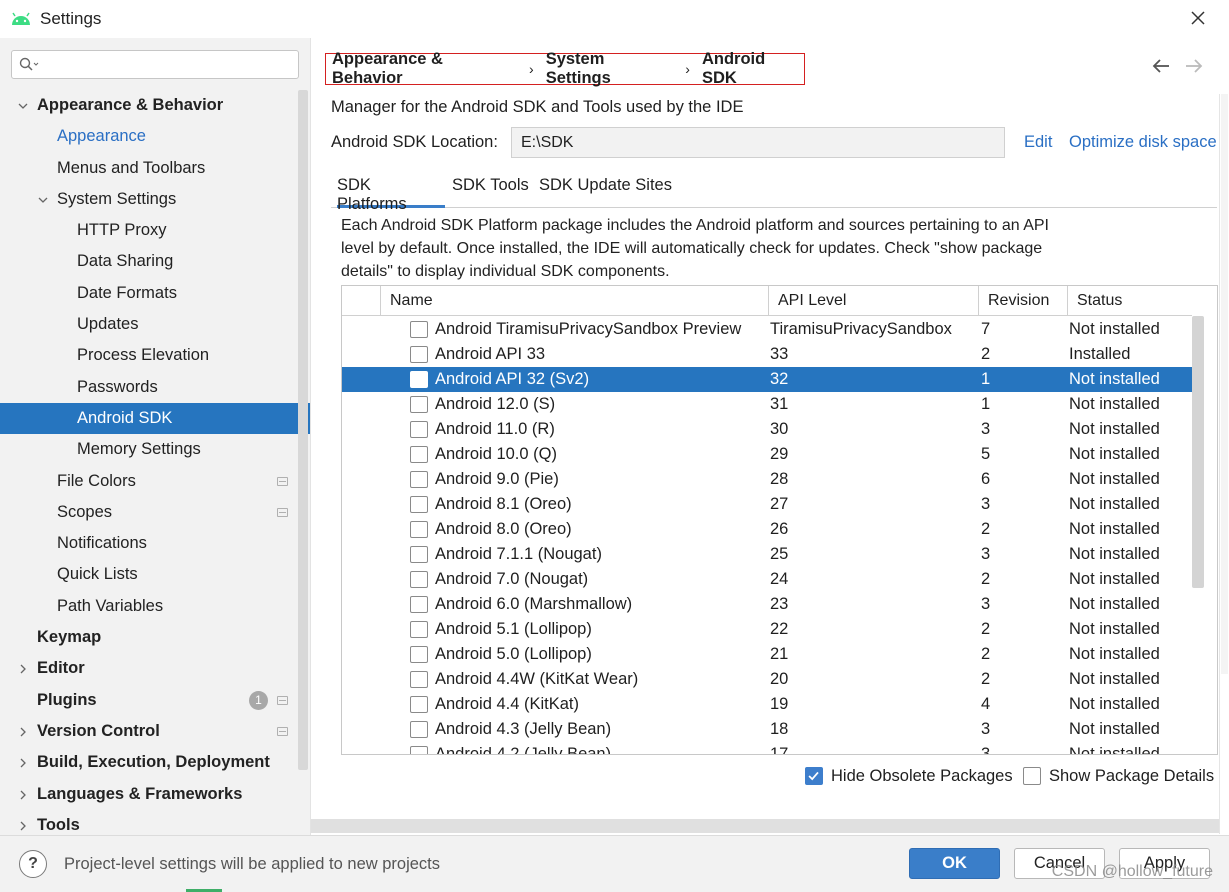 This screenshot has height=892, width=1229. What do you see at coordinates (155, 324) in the screenshot?
I see `sidebar-item: Updates` at bounding box center [155, 324].